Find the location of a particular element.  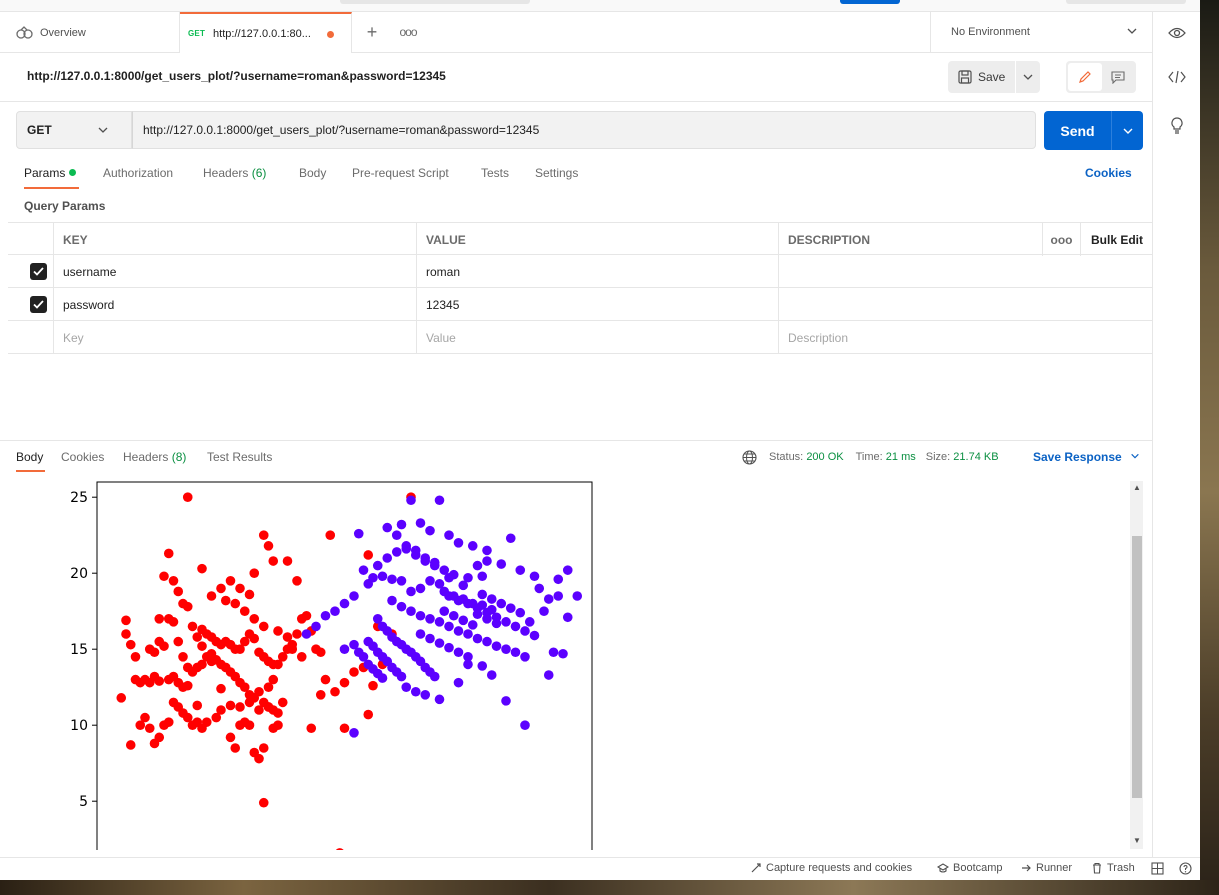

tab-body: Body is located at coordinates (312, 173).